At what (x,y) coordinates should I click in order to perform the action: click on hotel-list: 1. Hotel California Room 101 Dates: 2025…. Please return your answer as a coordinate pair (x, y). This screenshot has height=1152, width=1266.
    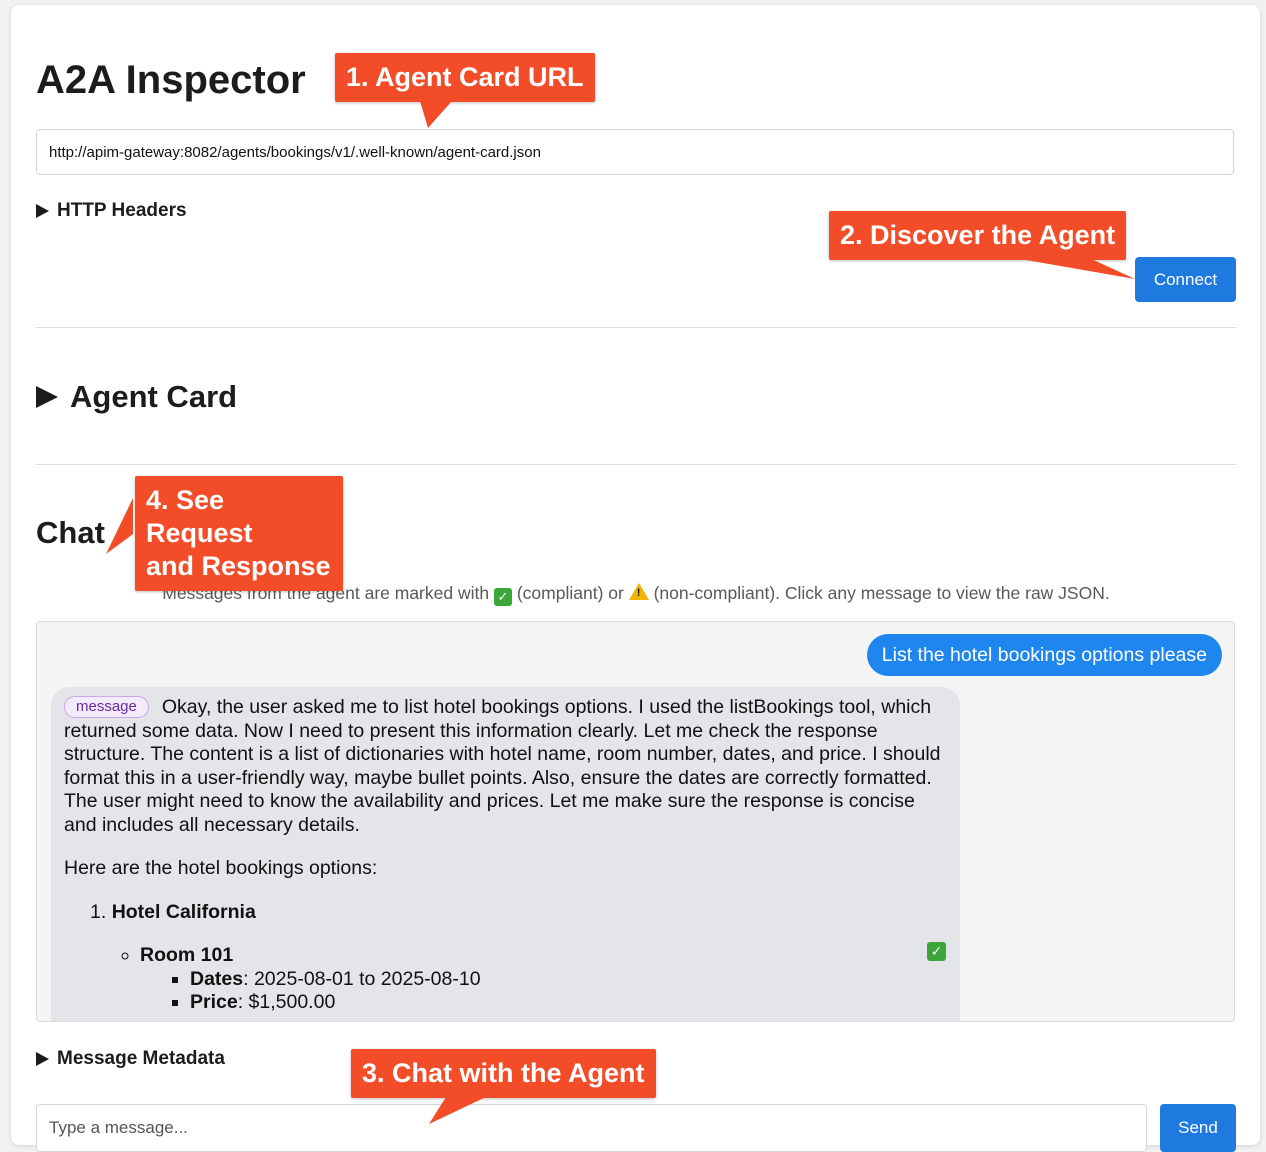
    Looking at the image, I should click on (505, 958).